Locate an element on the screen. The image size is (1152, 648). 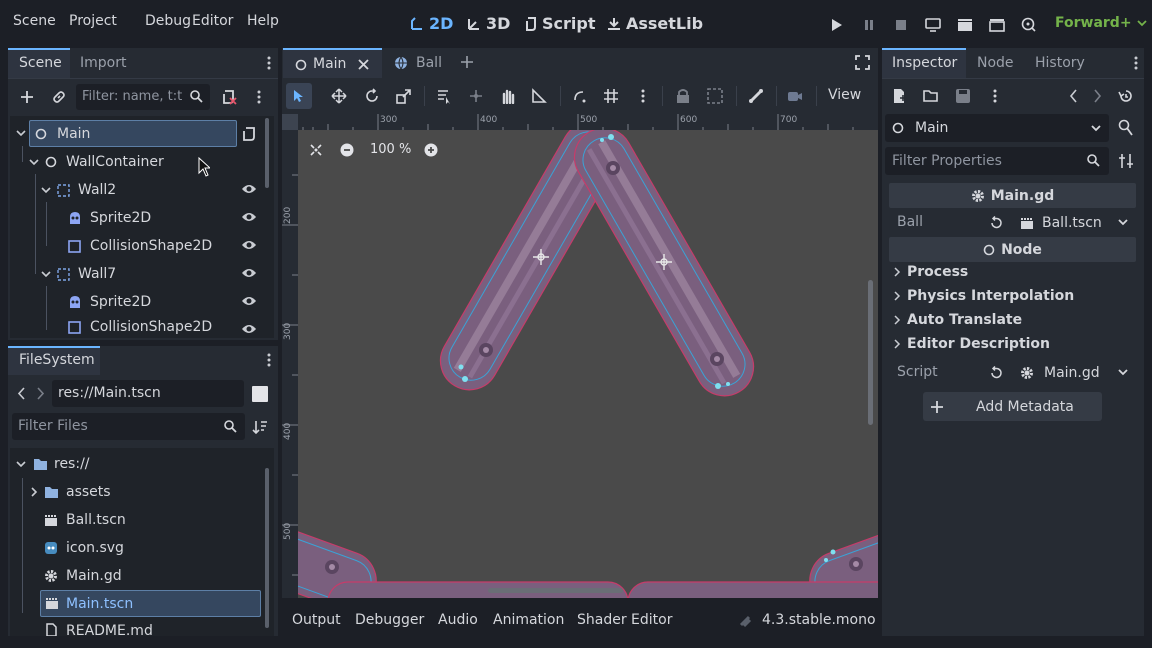
tree-item-wall7: Wall7 is located at coordinates (86, 274).